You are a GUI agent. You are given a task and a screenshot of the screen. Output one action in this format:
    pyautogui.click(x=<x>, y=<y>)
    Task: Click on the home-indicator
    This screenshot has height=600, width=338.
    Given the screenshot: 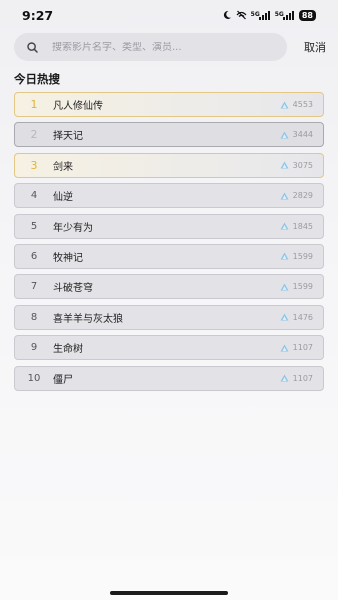 What is the action you would take?
    pyautogui.click(x=169, y=593)
    